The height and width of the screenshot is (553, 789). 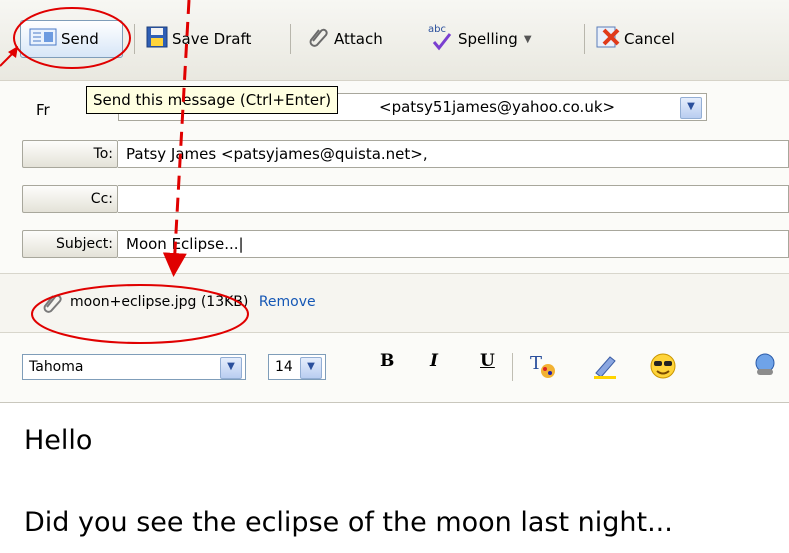 I want to click on attachment-filename: moon+eclipse.jpg, so click(x=133, y=302).